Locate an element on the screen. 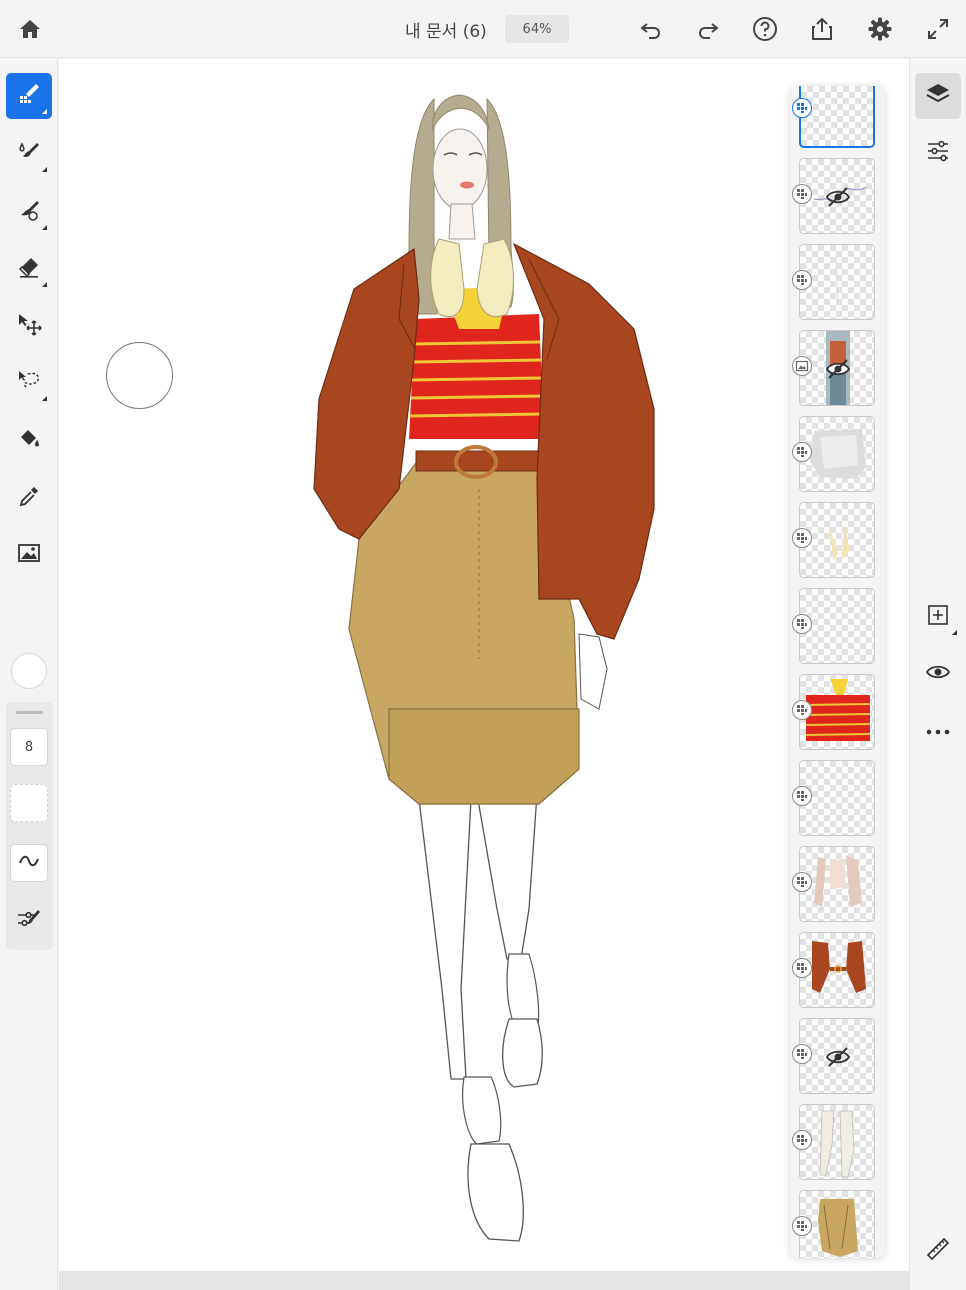 Image resolution: width=966 pixels, height=1290 pixels. layer-visibility-button is located at coordinates (938, 674).